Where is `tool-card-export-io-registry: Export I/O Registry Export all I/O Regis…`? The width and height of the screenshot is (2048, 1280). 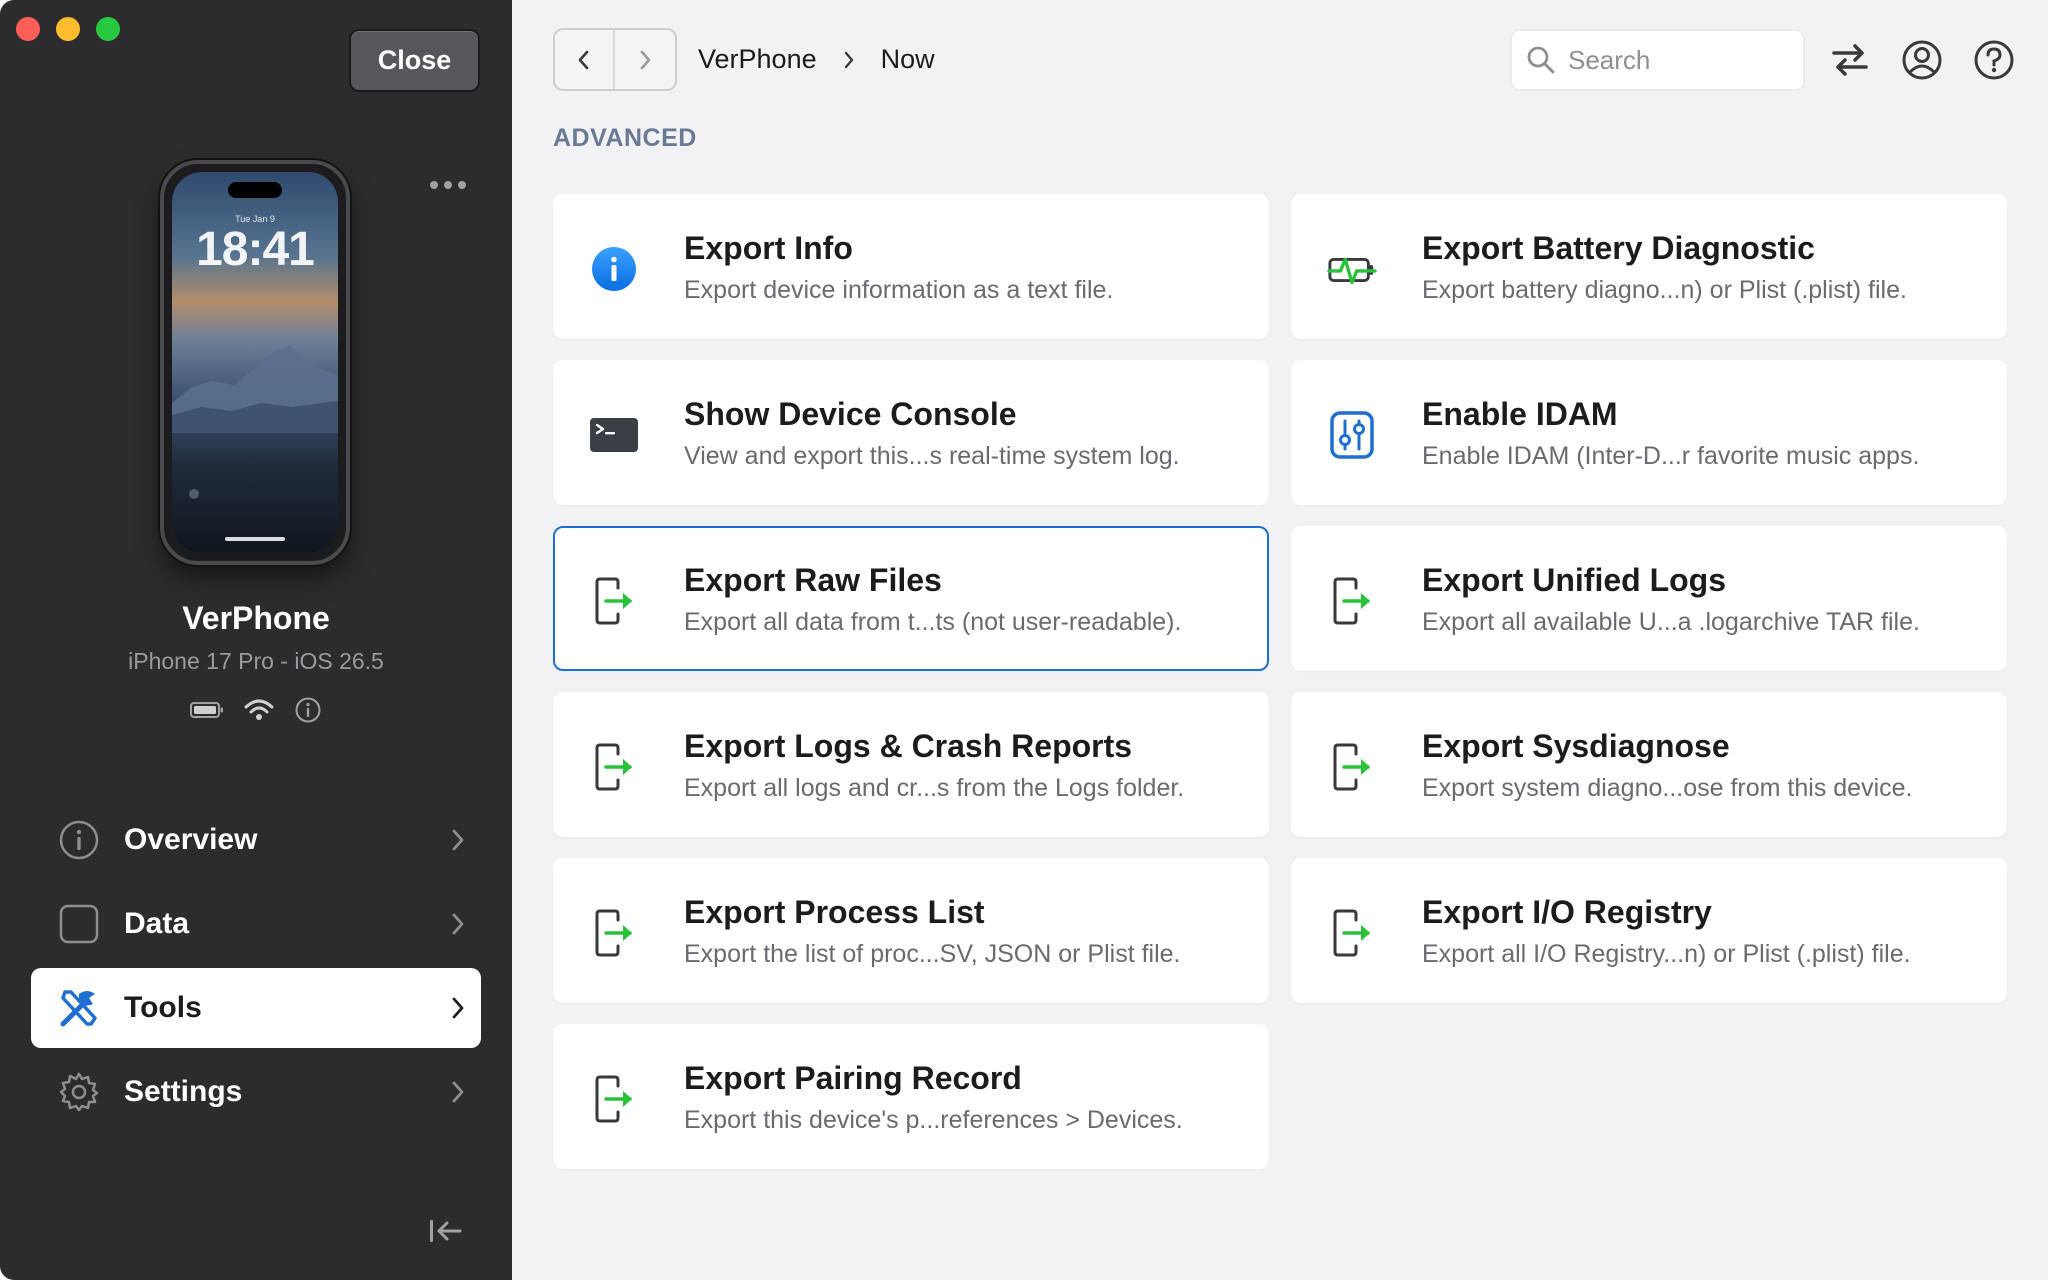
tool-card-export-io-registry: Export I/O Registry Export all I/O Regis… is located at coordinates (1649, 930).